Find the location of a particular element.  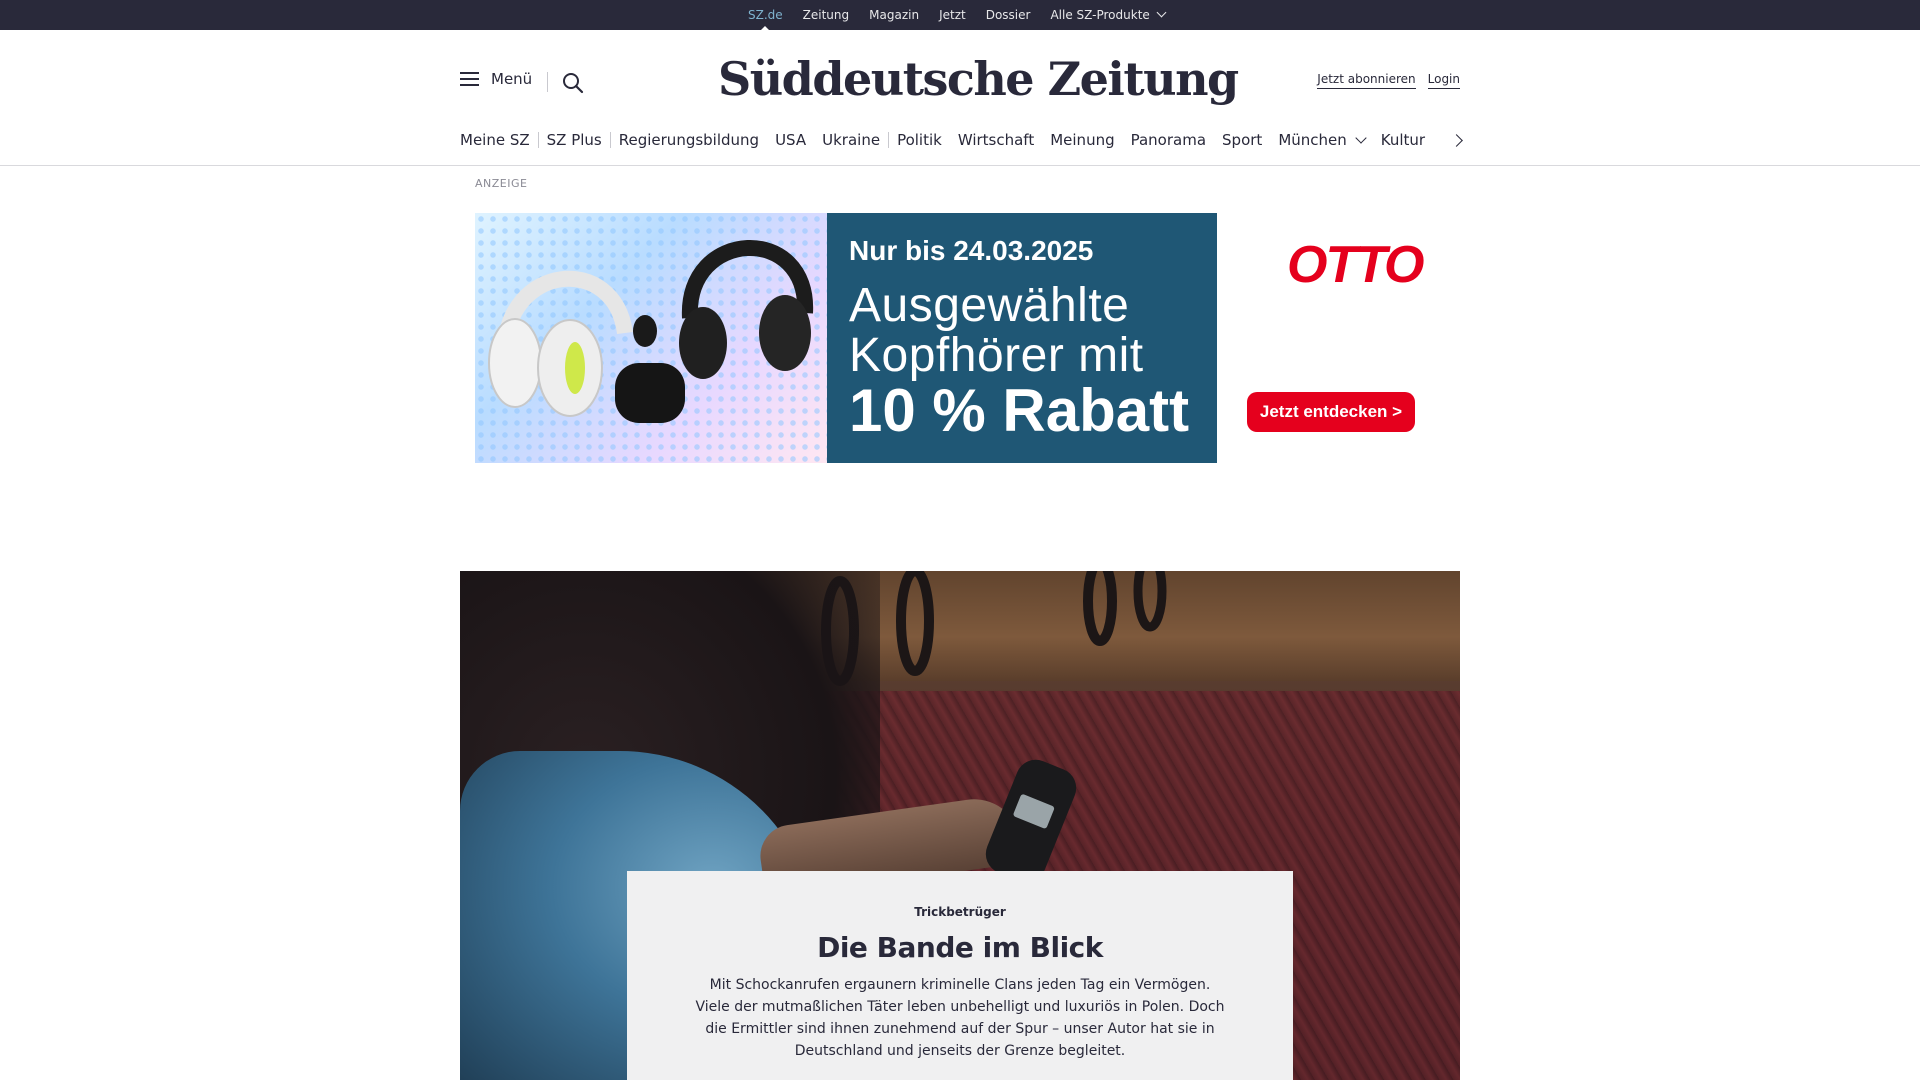

ad-date-line: Nur bis 24.03.2025 is located at coordinates (971, 250).